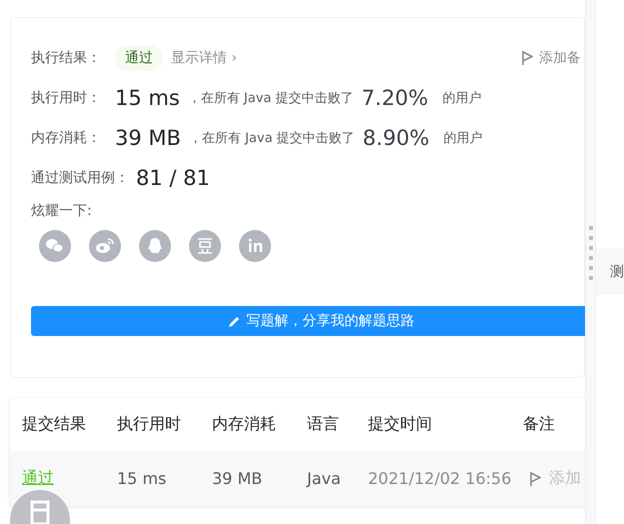 This screenshot has height=524, width=624. Describe the element at coordinates (40, 512) in the screenshot. I see `book-icon` at that location.